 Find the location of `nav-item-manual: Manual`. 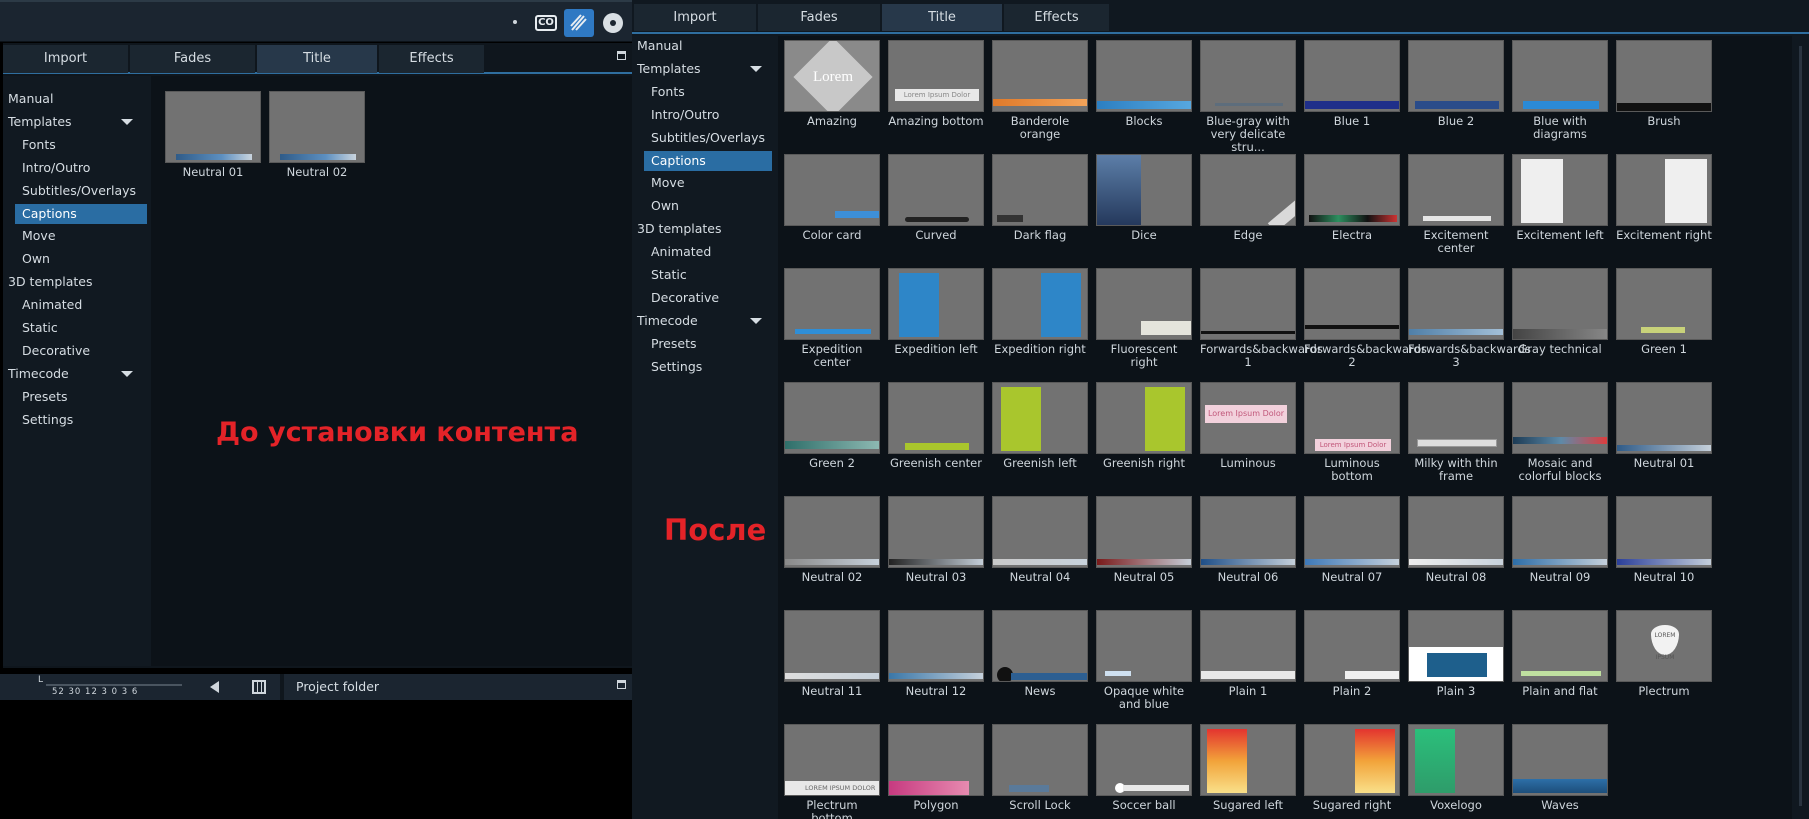

nav-item-manual: Manual is located at coordinates (28, 99).